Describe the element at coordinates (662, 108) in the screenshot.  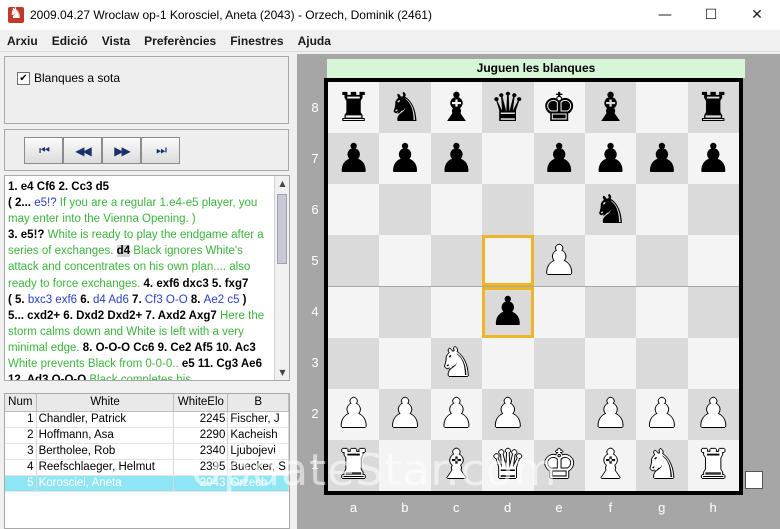
I see `square-g8` at that location.